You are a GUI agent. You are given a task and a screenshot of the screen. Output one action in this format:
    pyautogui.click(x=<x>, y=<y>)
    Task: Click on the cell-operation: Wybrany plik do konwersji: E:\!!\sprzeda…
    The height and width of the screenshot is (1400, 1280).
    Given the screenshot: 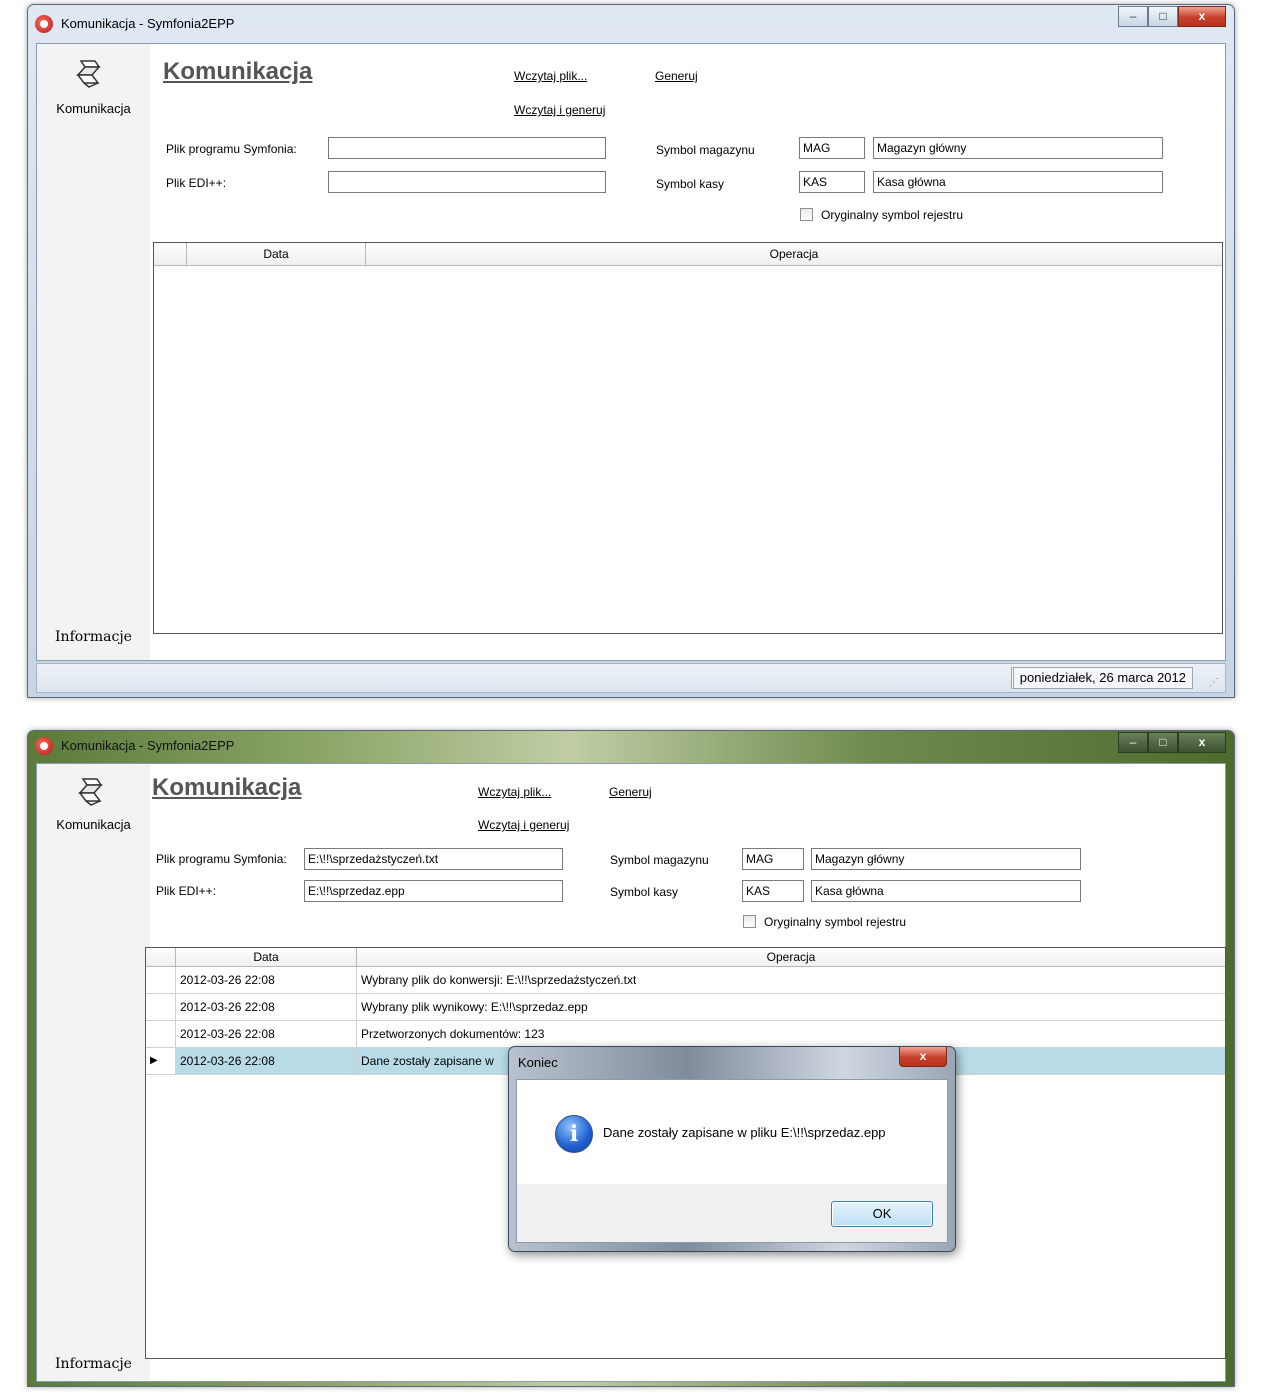 What is the action you would take?
    pyautogui.click(x=499, y=980)
    